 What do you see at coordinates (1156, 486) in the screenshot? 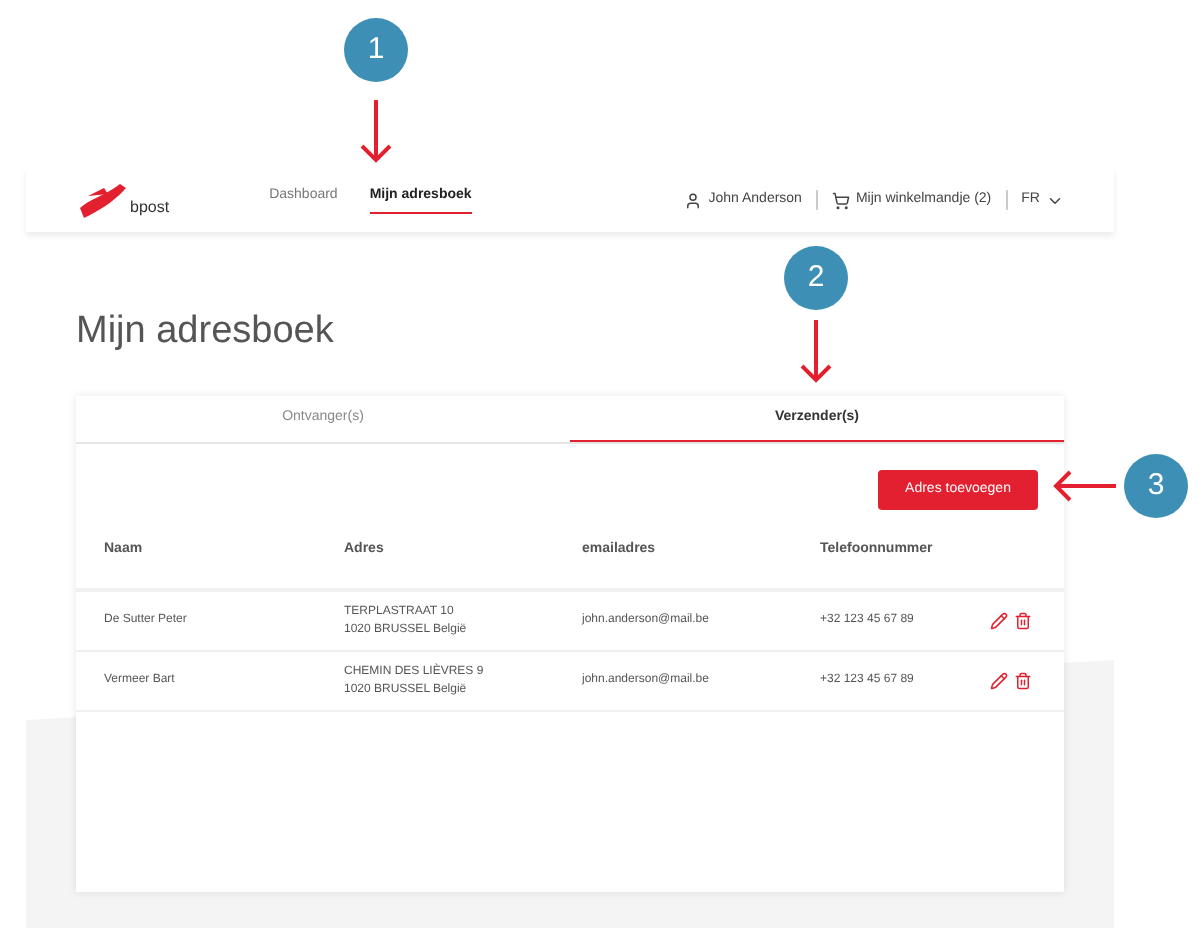
I see `step-marker: 3` at bounding box center [1156, 486].